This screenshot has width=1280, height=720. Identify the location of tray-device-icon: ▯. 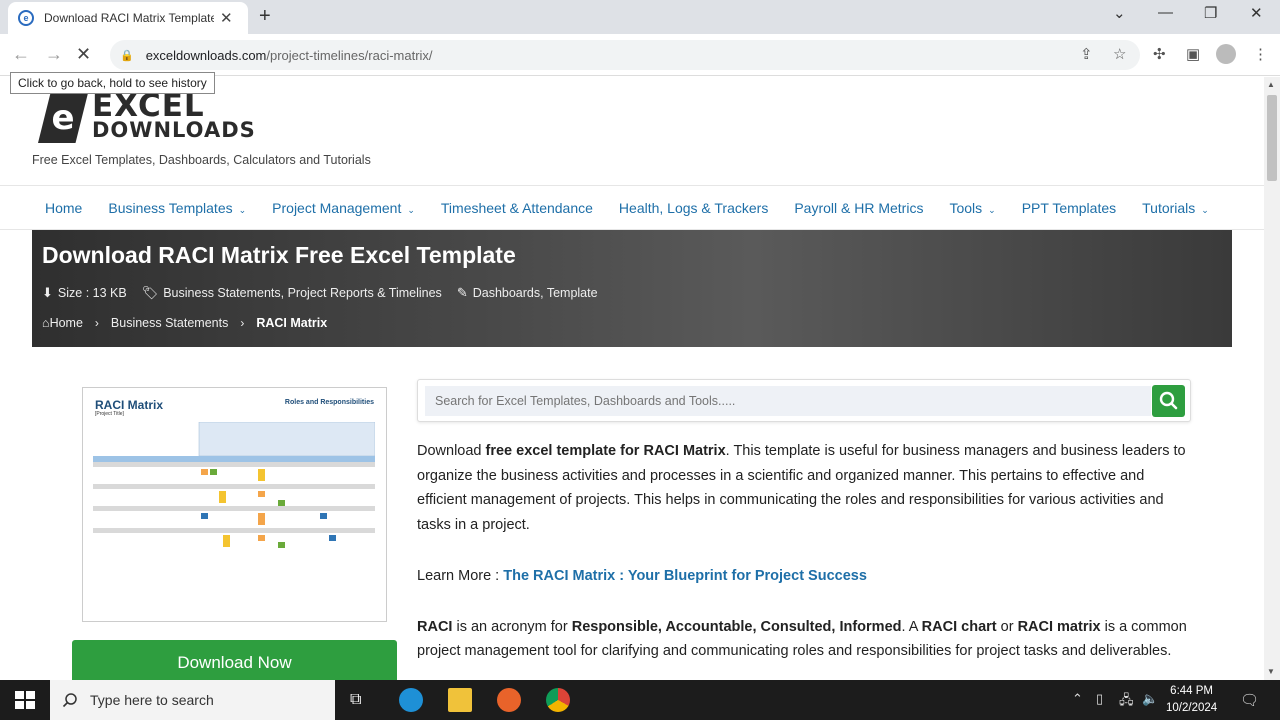
(1099, 699).